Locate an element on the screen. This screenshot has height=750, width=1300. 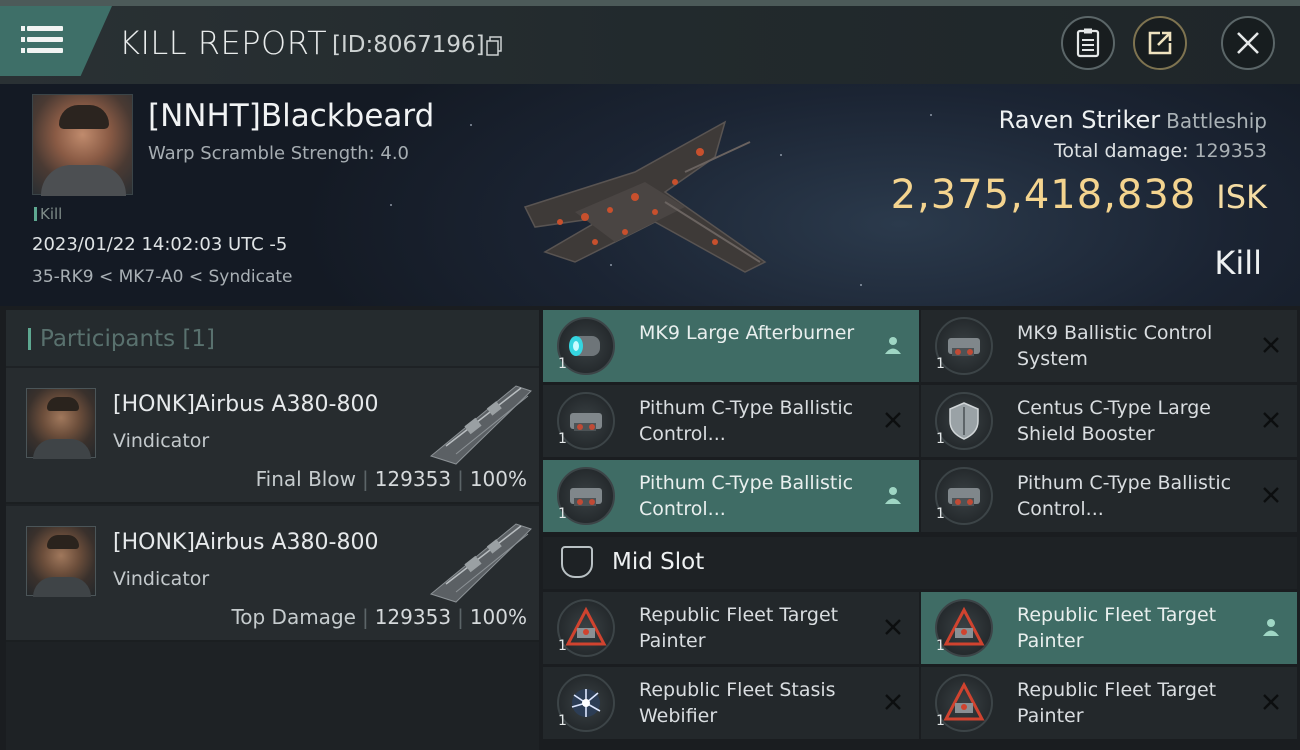
isk-unit: ISK is located at coordinates (1241, 197).